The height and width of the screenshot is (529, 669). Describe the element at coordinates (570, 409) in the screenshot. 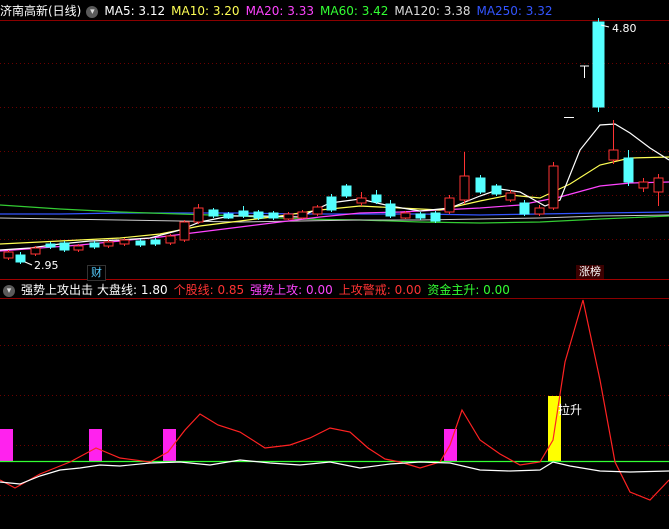

I see `surge-signal-label: 拉升` at that location.